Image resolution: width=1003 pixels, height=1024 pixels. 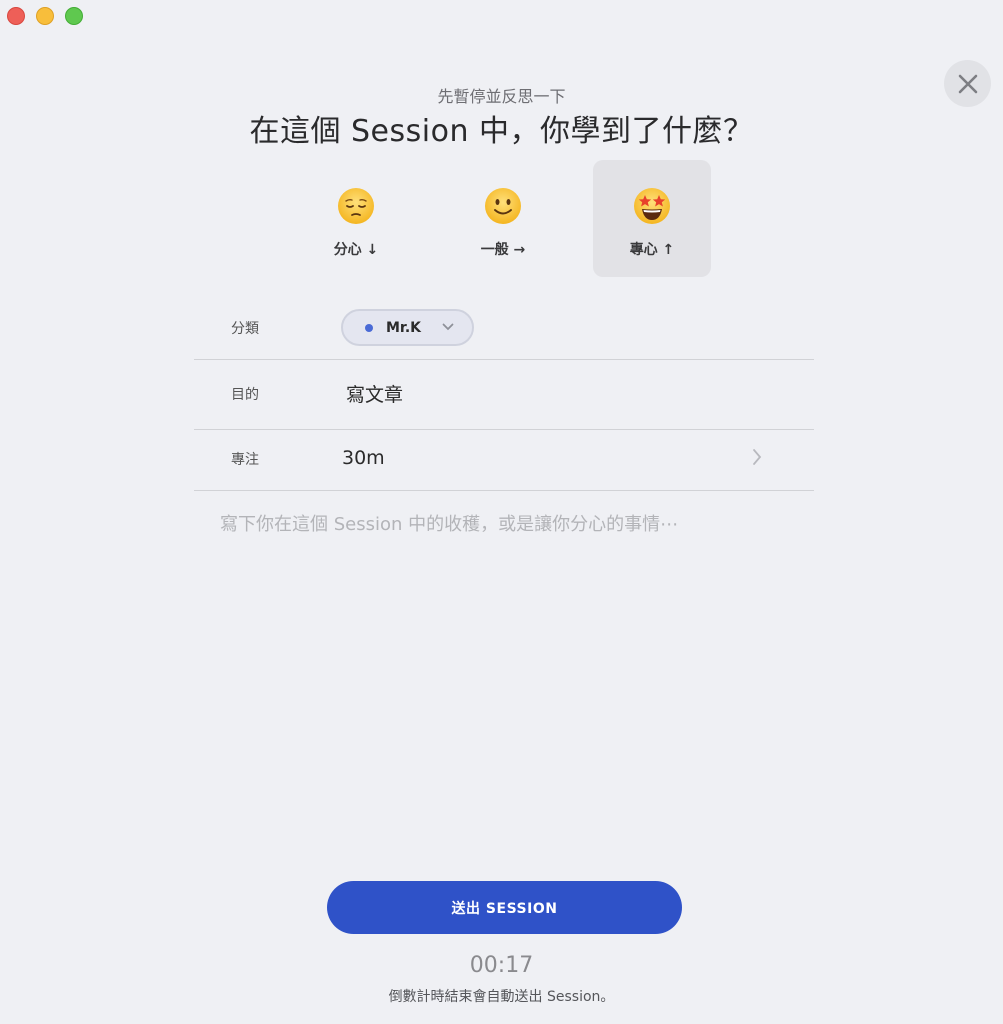 I want to click on category-value: Mr.K, so click(x=404, y=327).